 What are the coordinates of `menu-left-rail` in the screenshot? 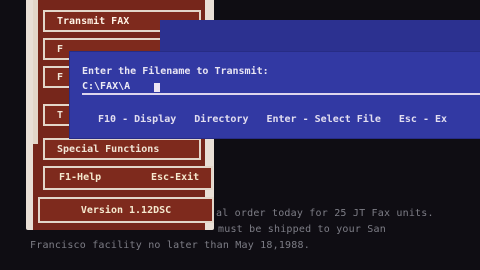 It's located at (35, 72).